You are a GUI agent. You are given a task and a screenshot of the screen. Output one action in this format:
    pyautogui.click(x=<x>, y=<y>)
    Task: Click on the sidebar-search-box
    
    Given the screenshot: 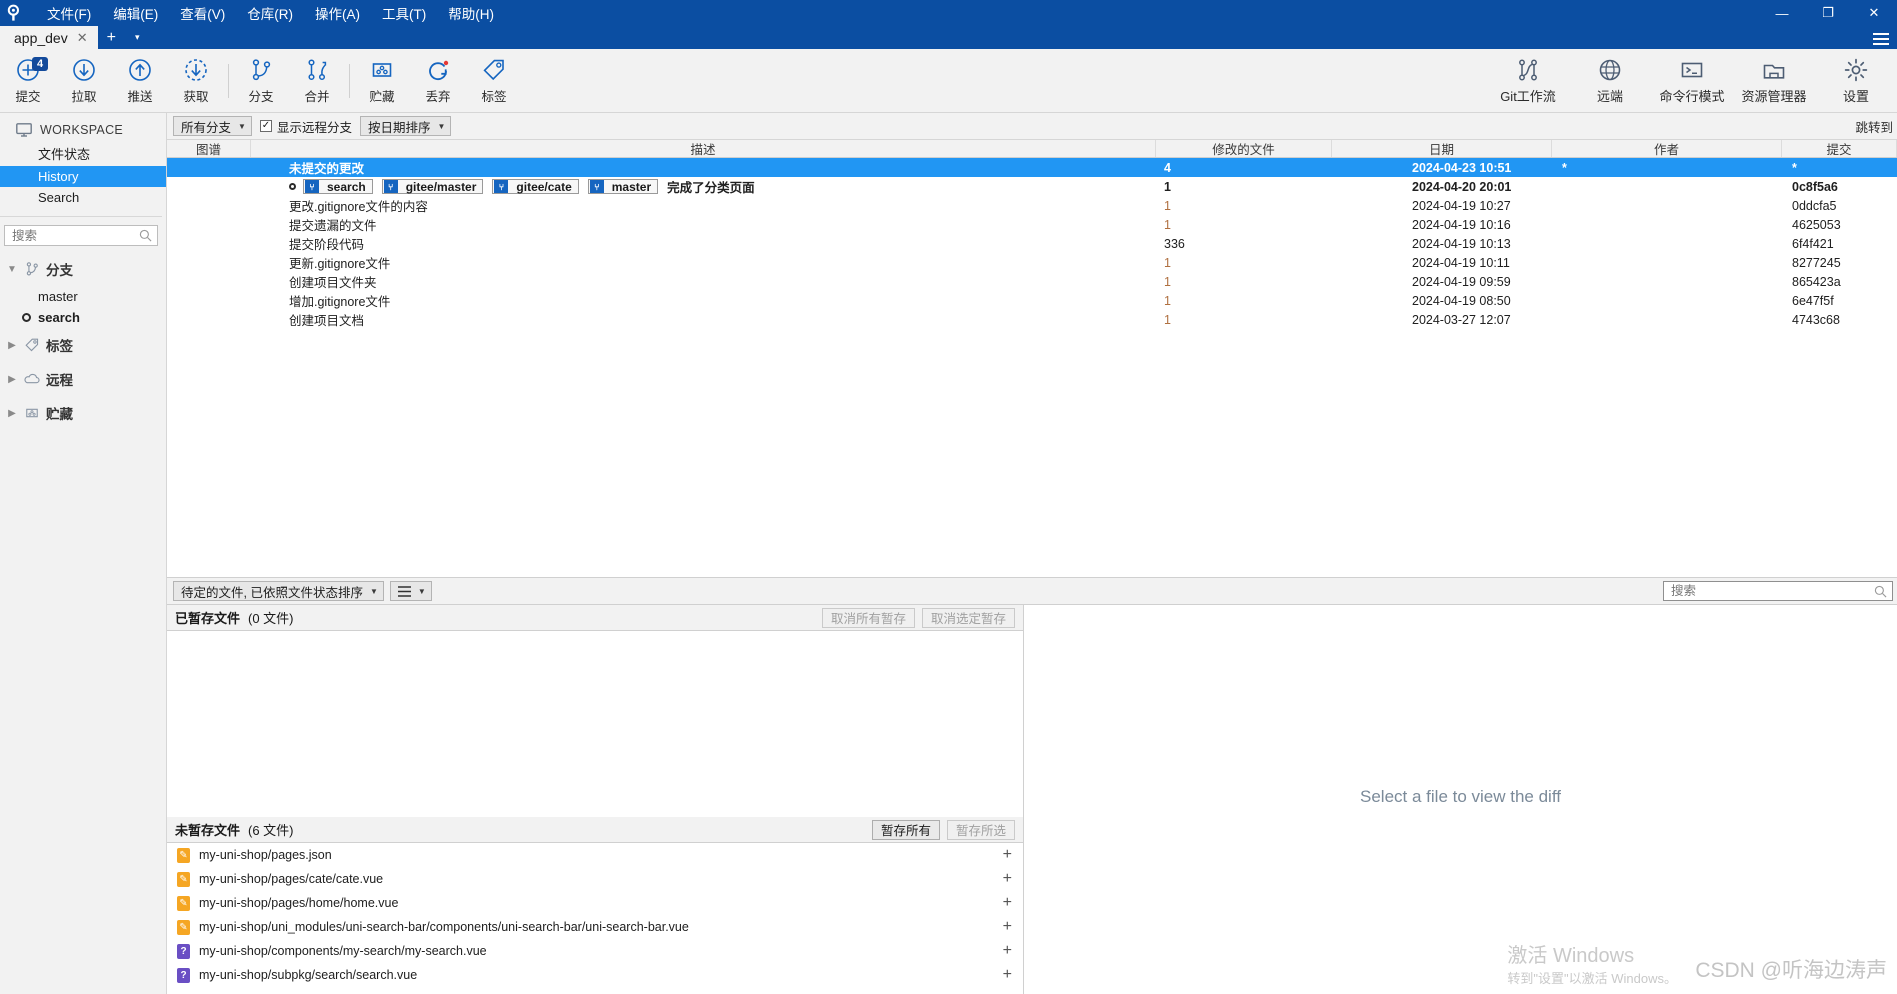 What is the action you would take?
    pyautogui.click(x=81, y=235)
    